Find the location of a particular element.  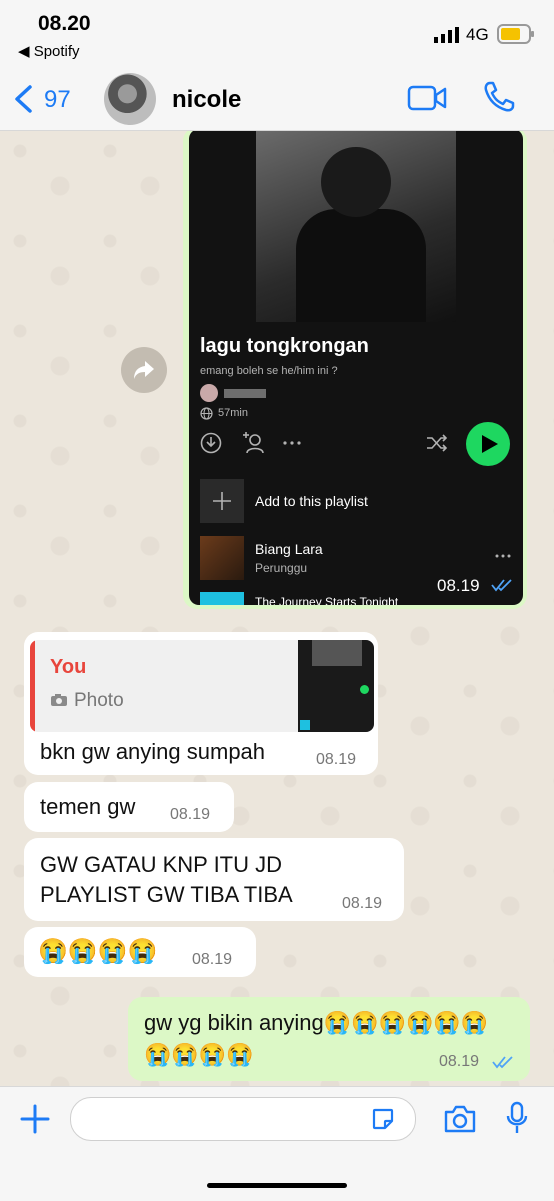

add-to-playlist-label: Add to this playlist is located at coordinates (311, 501).